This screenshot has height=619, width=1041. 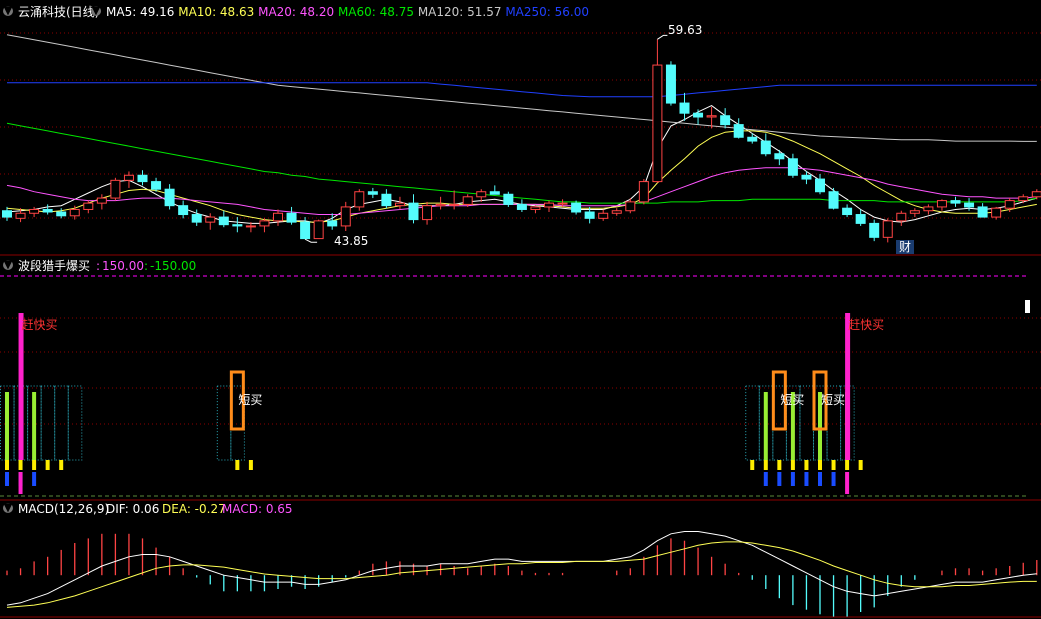 I want to click on macd-dif: DIF: 0.06, so click(x=132, y=509).